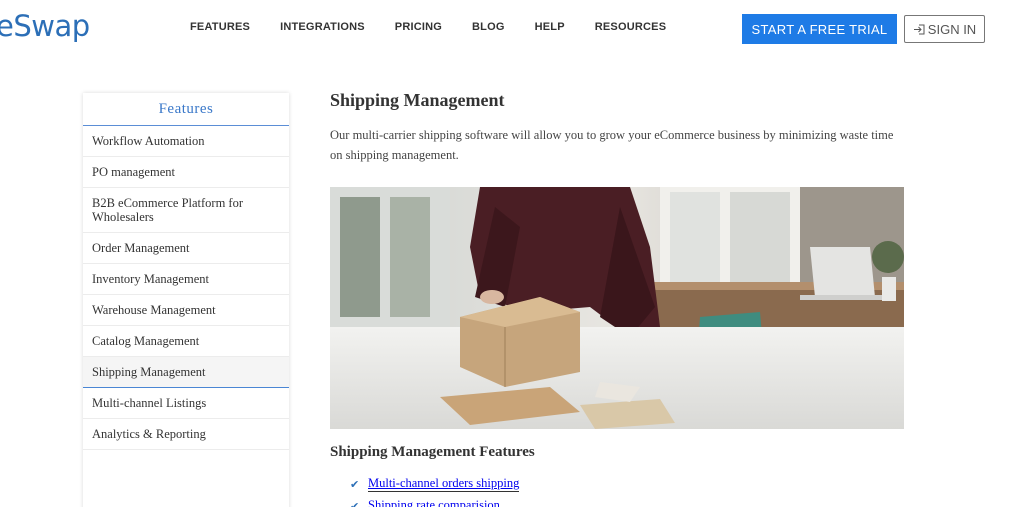  Describe the element at coordinates (919, 29) in the screenshot. I see `sign-in-icon` at that location.